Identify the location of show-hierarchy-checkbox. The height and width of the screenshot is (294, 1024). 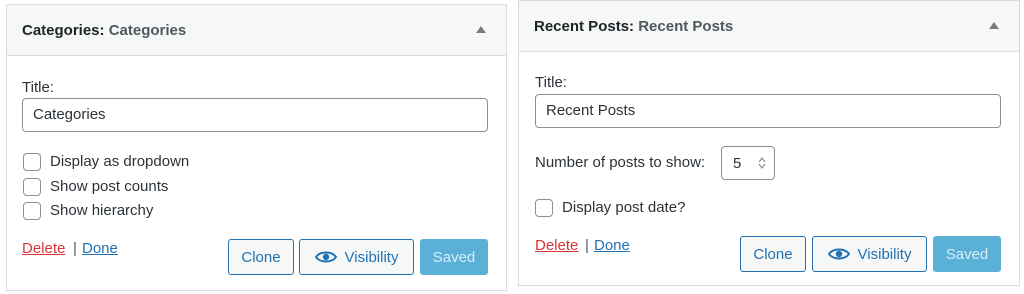
(32, 211).